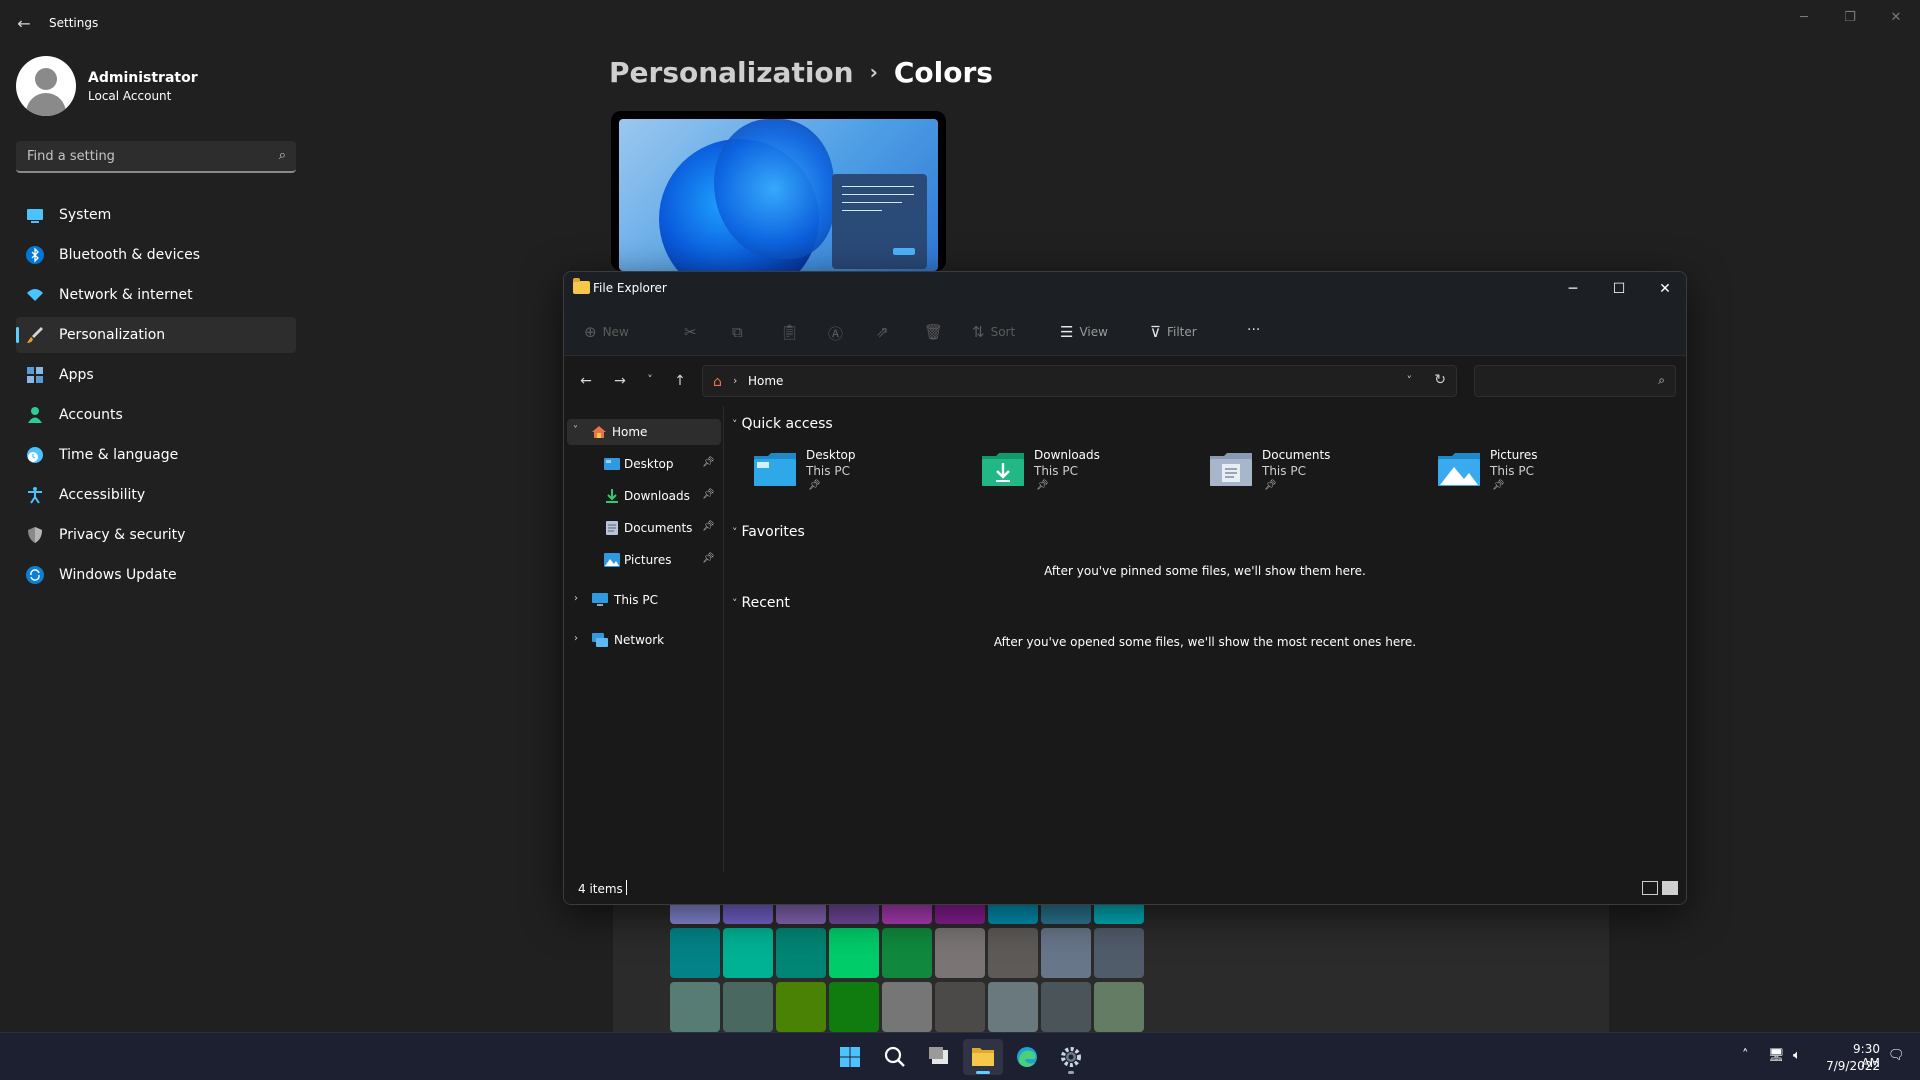 The image size is (1920, 1080). I want to click on tree-item-downloads: Downloads 📌︎, so click(641, 496).